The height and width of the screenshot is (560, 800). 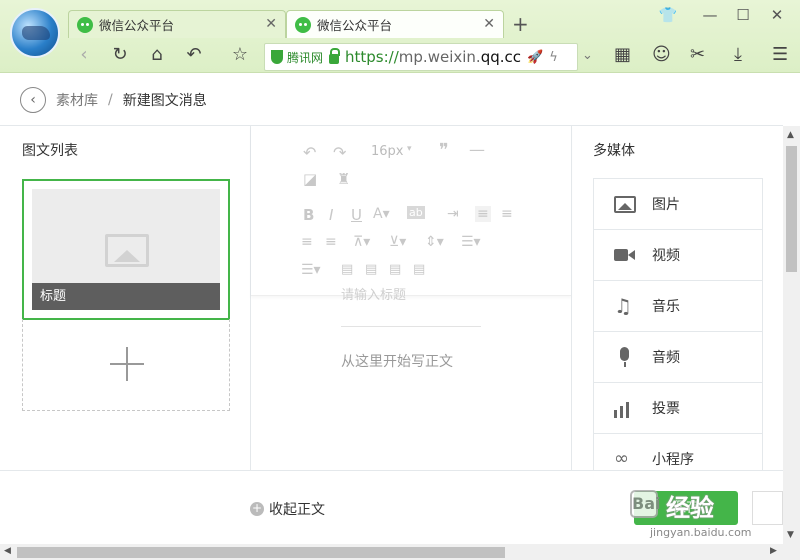 I want to click on horizontal-scrollbar: ◀ ▶, so click(x=400, y=552).